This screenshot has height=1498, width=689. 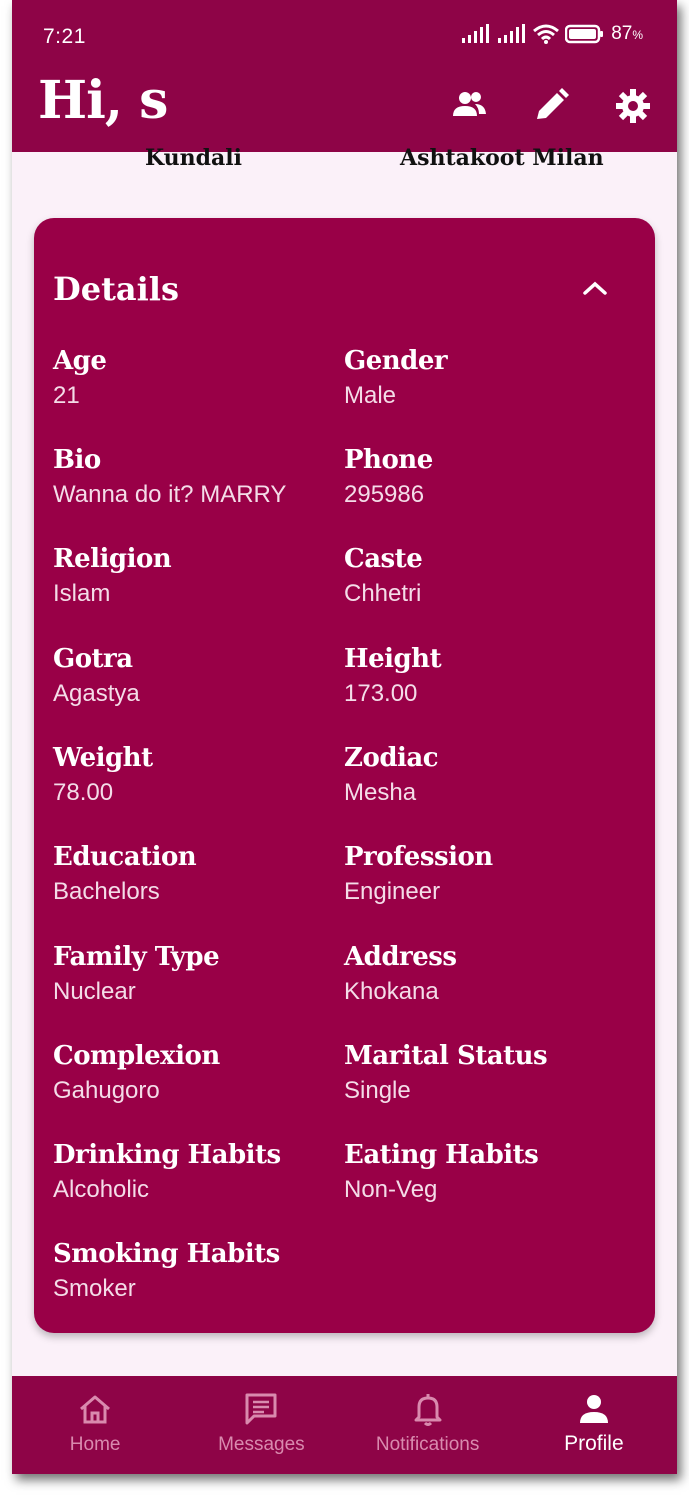 What do you see at coordinates (486, 775) in the screenshot?
I see `field-zodiac: Zodiac Mesha` at bounding box center [486, 775].